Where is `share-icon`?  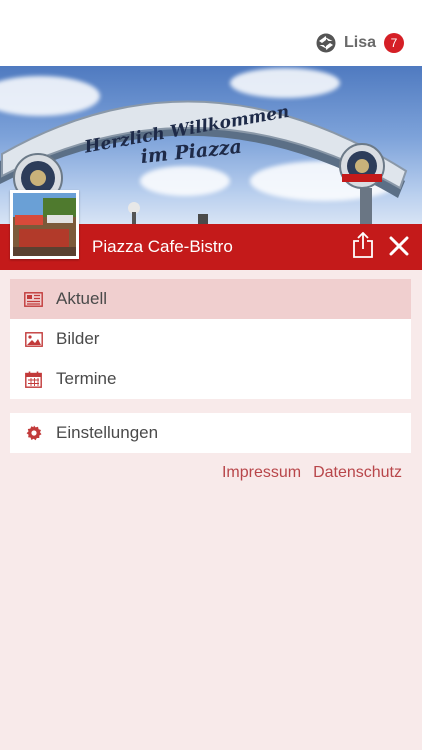
share-icon is located at coordinates (363, 245).